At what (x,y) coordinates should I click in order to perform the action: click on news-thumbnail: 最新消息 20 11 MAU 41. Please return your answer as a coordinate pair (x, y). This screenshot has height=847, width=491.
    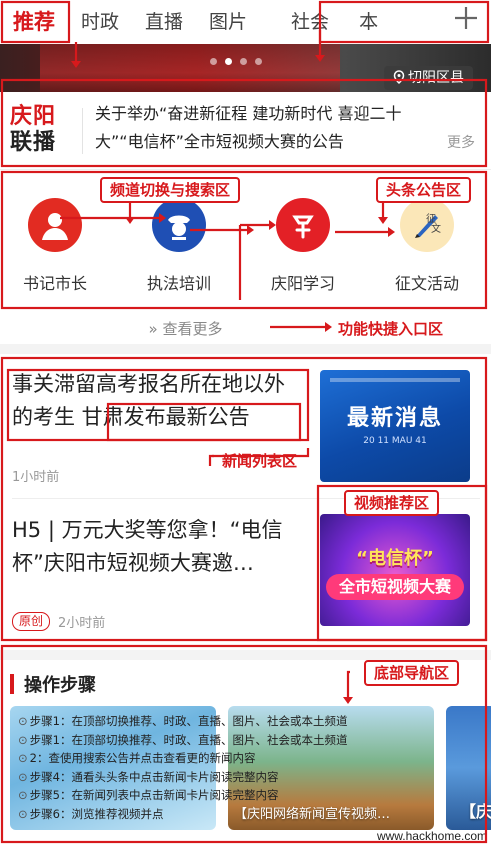
    Looking at the image, I should click on (395, 426).